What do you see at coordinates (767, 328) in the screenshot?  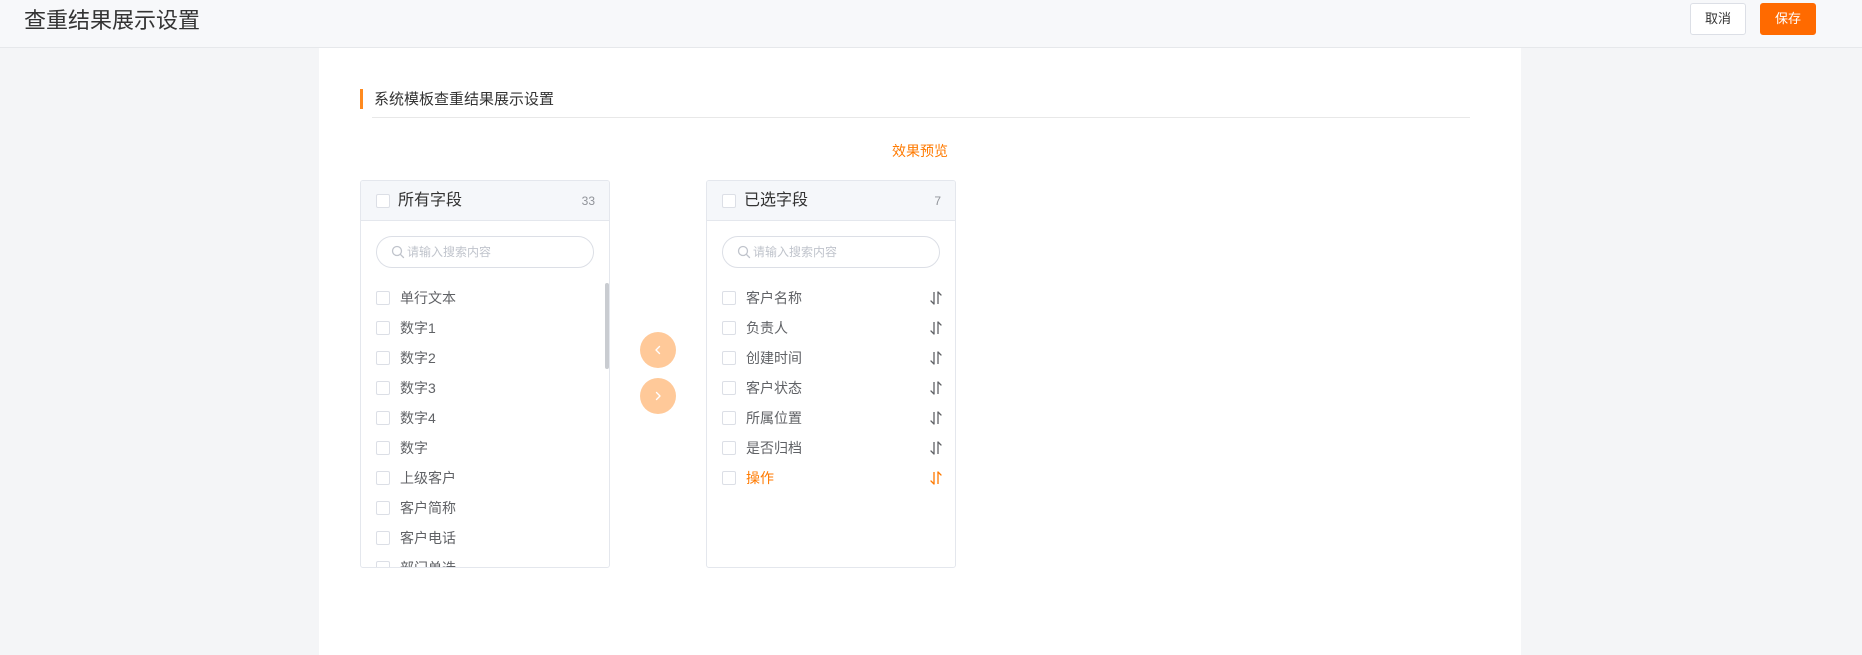 I see `item-label: 负责人` at bounding box center [767, 328].